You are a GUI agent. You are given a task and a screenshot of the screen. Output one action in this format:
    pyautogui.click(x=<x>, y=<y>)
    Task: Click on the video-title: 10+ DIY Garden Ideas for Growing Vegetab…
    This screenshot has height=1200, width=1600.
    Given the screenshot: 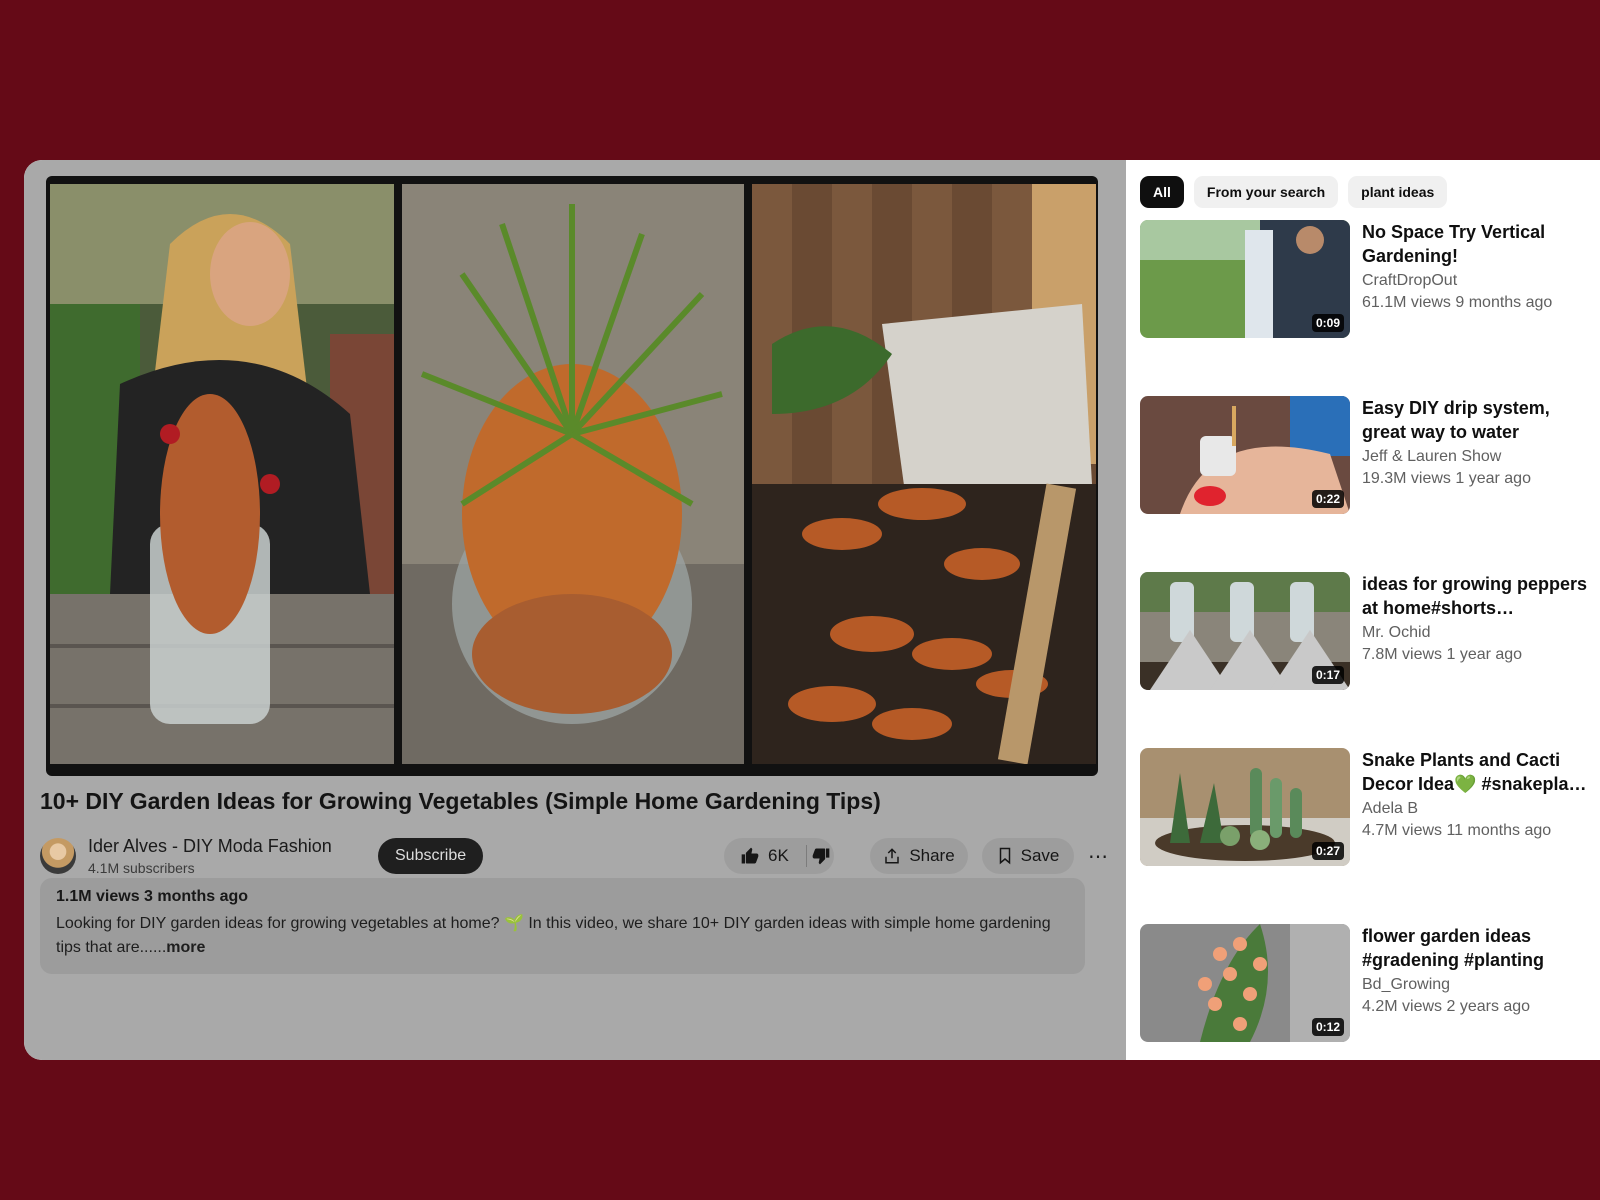 What is the action you would take?
    pyautogui.click(x=460, y=801)
    